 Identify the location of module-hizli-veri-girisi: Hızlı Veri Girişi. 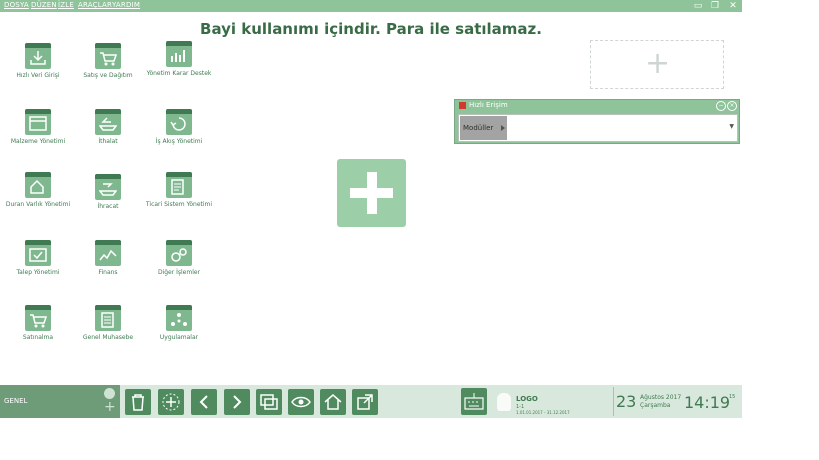
(38, 61).